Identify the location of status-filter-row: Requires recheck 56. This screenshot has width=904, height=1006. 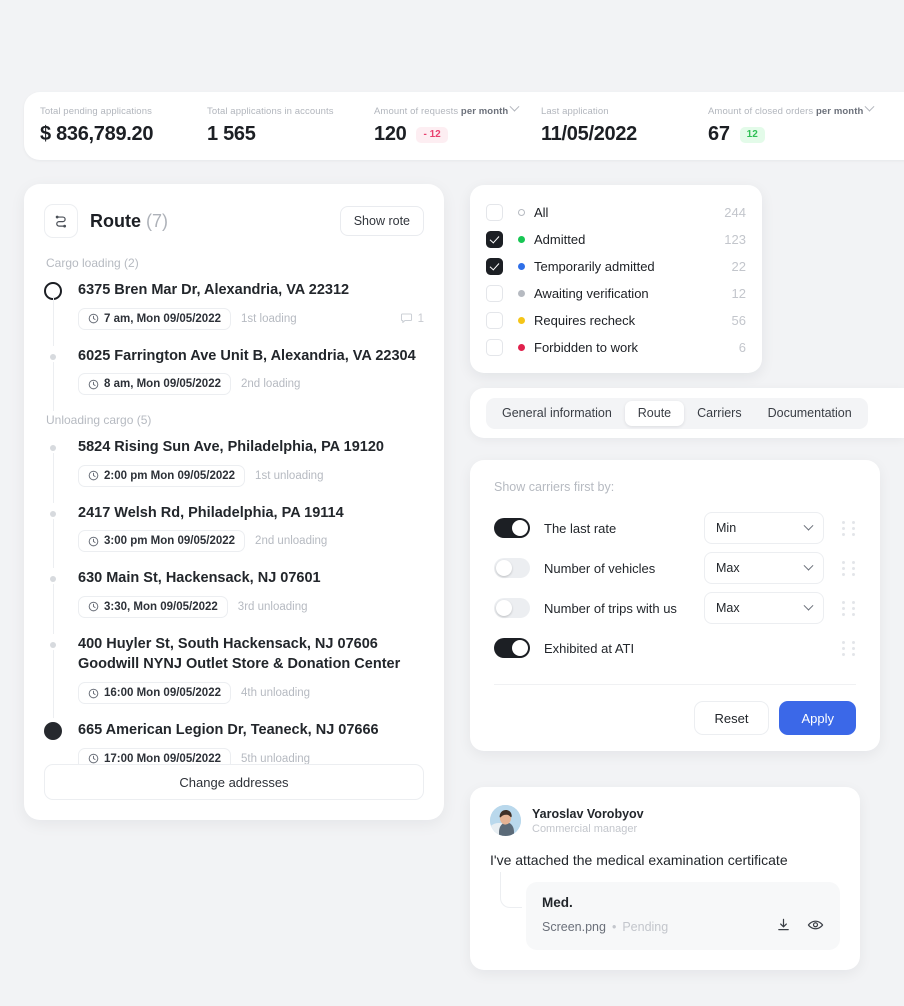
(616, 320).